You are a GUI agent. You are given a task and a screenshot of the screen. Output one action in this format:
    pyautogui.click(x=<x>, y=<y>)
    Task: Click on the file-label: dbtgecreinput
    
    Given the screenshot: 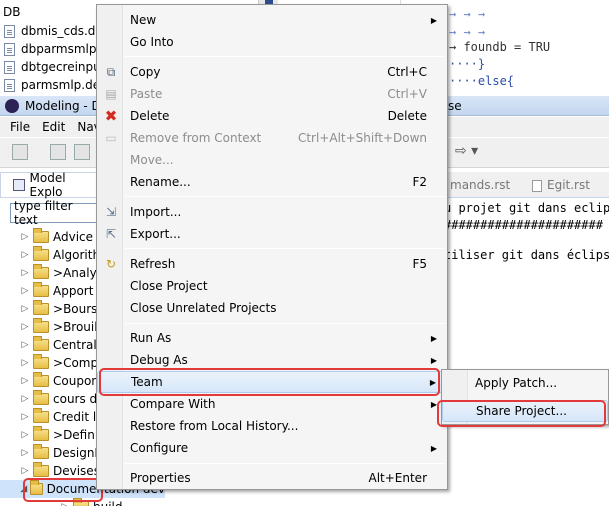 What is the action you would take?
    pyautogui.click(x=63, y=67)
    